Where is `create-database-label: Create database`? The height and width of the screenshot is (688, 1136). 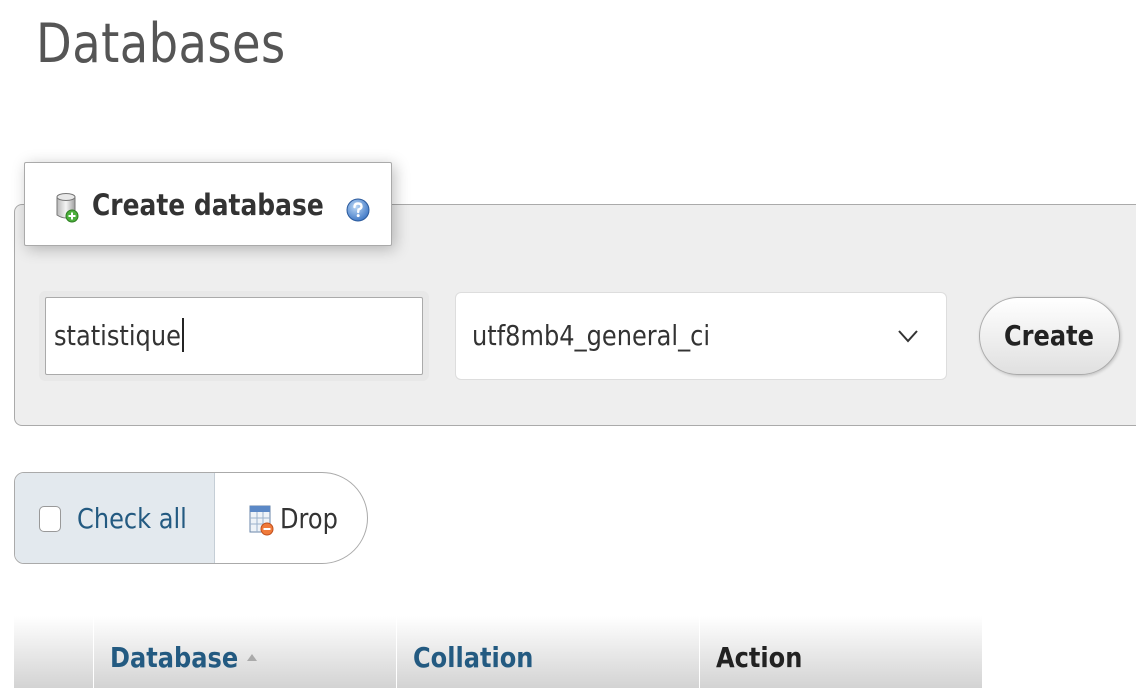
create-database-label: Create database is located at coordinates (208, 205).